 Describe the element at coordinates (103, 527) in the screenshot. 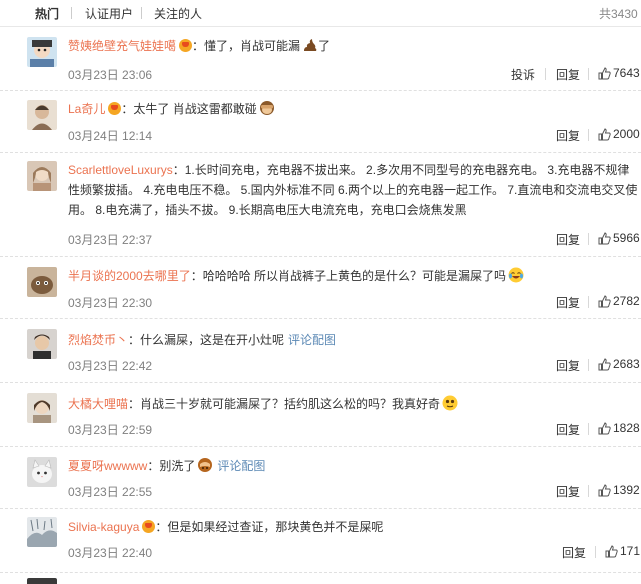

I see `username-link: Silvia-kaguya` at that location.